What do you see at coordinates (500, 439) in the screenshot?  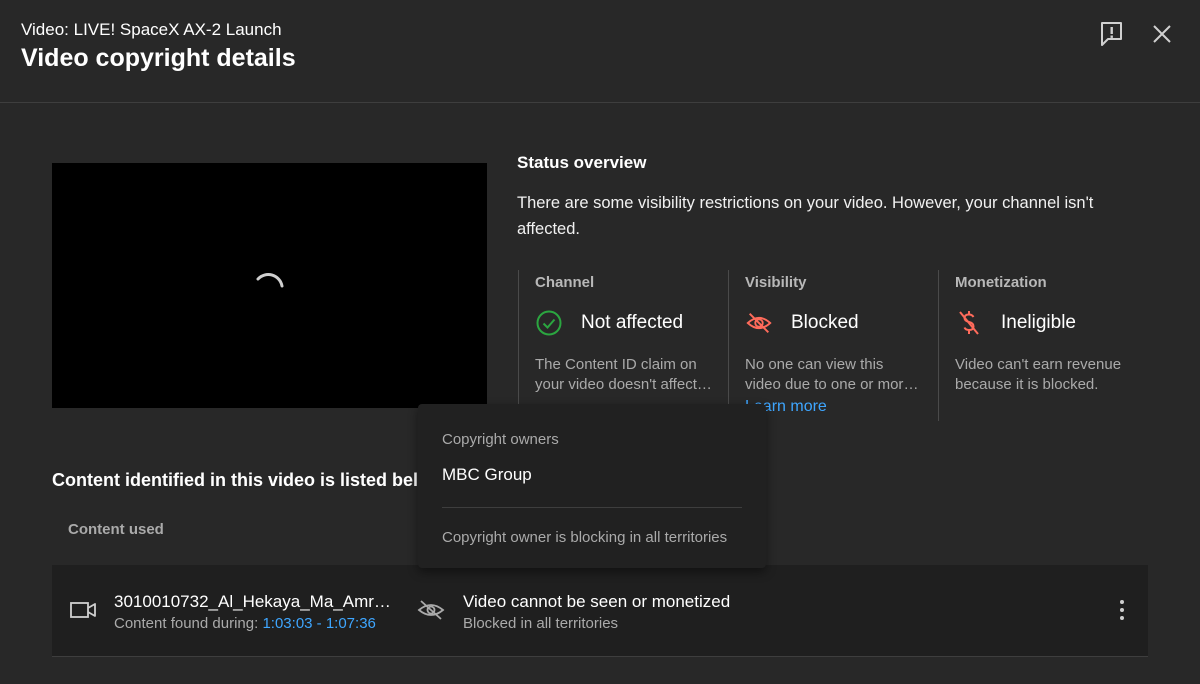 I see `popup-label: Copyright owners` at bounding box center [500, 439].